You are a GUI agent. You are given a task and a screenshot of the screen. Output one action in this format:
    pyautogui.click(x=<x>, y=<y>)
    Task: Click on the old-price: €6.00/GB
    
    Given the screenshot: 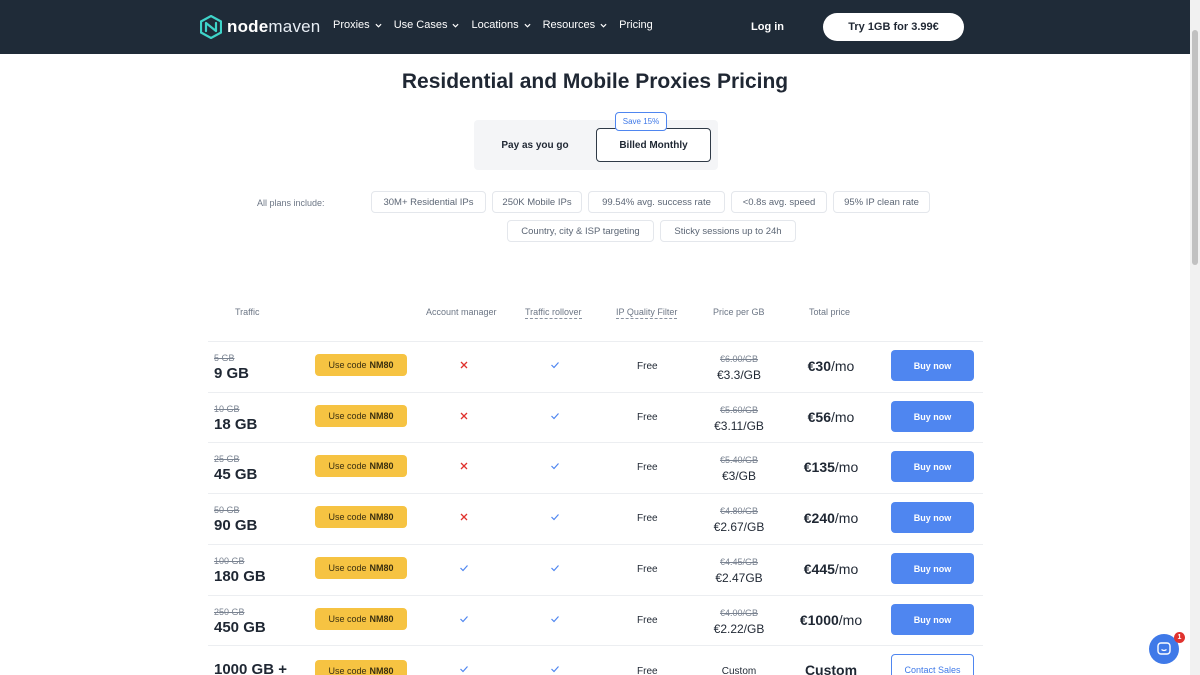 What is the action you would take?
    pyautogui.click(x=739, y=359)
    